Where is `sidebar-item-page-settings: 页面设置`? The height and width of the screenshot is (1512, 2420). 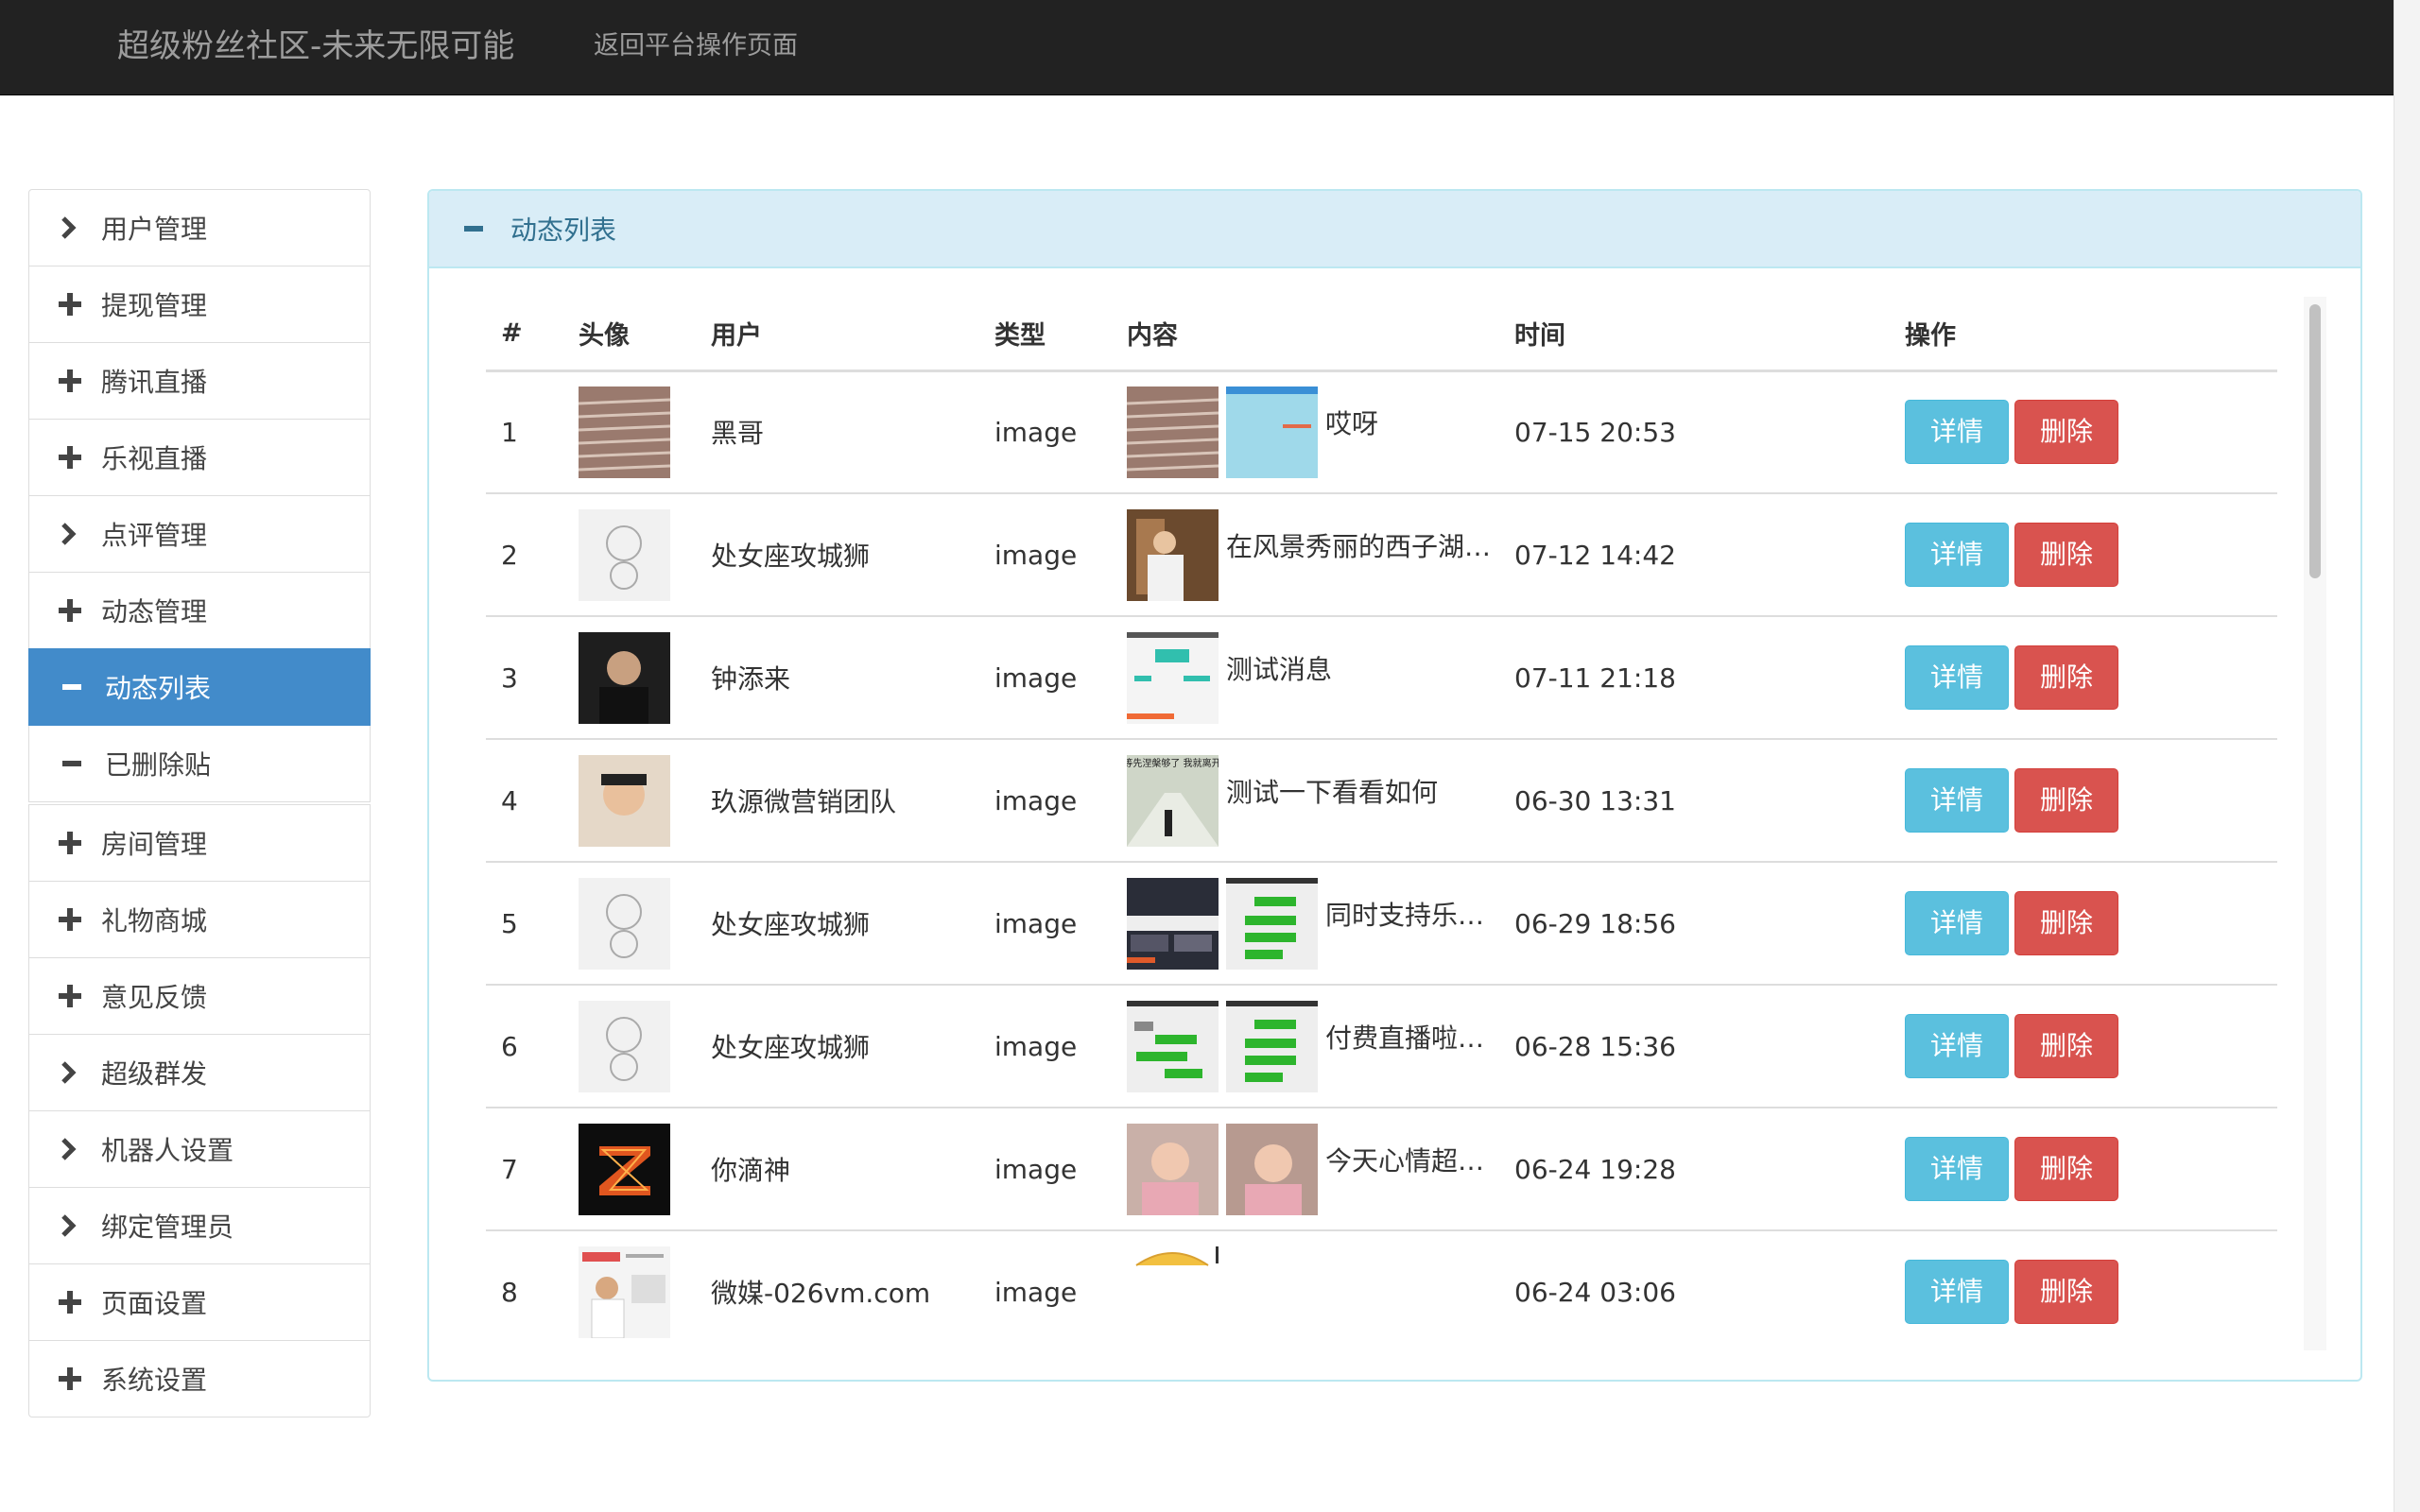 sidebar-item-page-settings: 页面设置 is located at coordinates (199, 1302).